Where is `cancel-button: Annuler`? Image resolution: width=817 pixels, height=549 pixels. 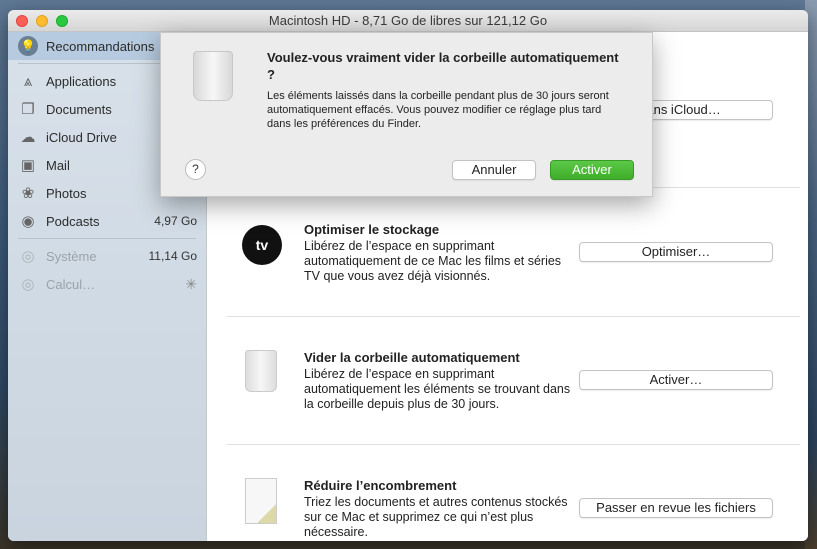
cancel-button: Annuler is located at coordinates (494, 170).